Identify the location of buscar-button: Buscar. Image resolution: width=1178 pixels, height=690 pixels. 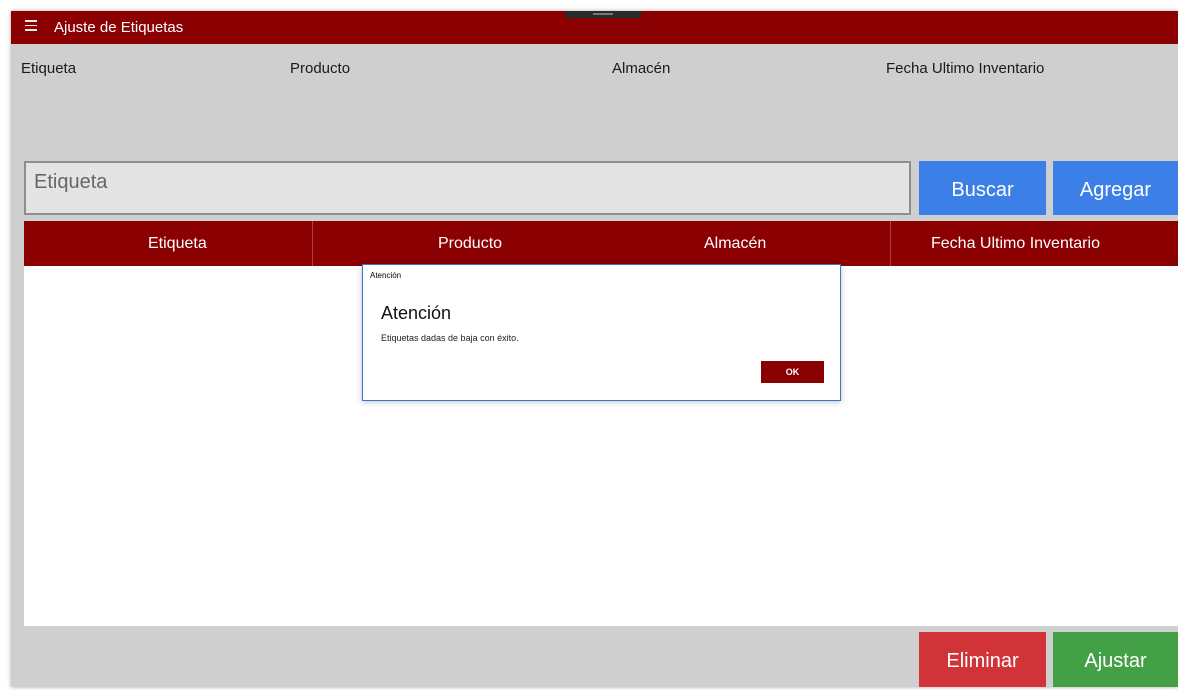
(982, 188).